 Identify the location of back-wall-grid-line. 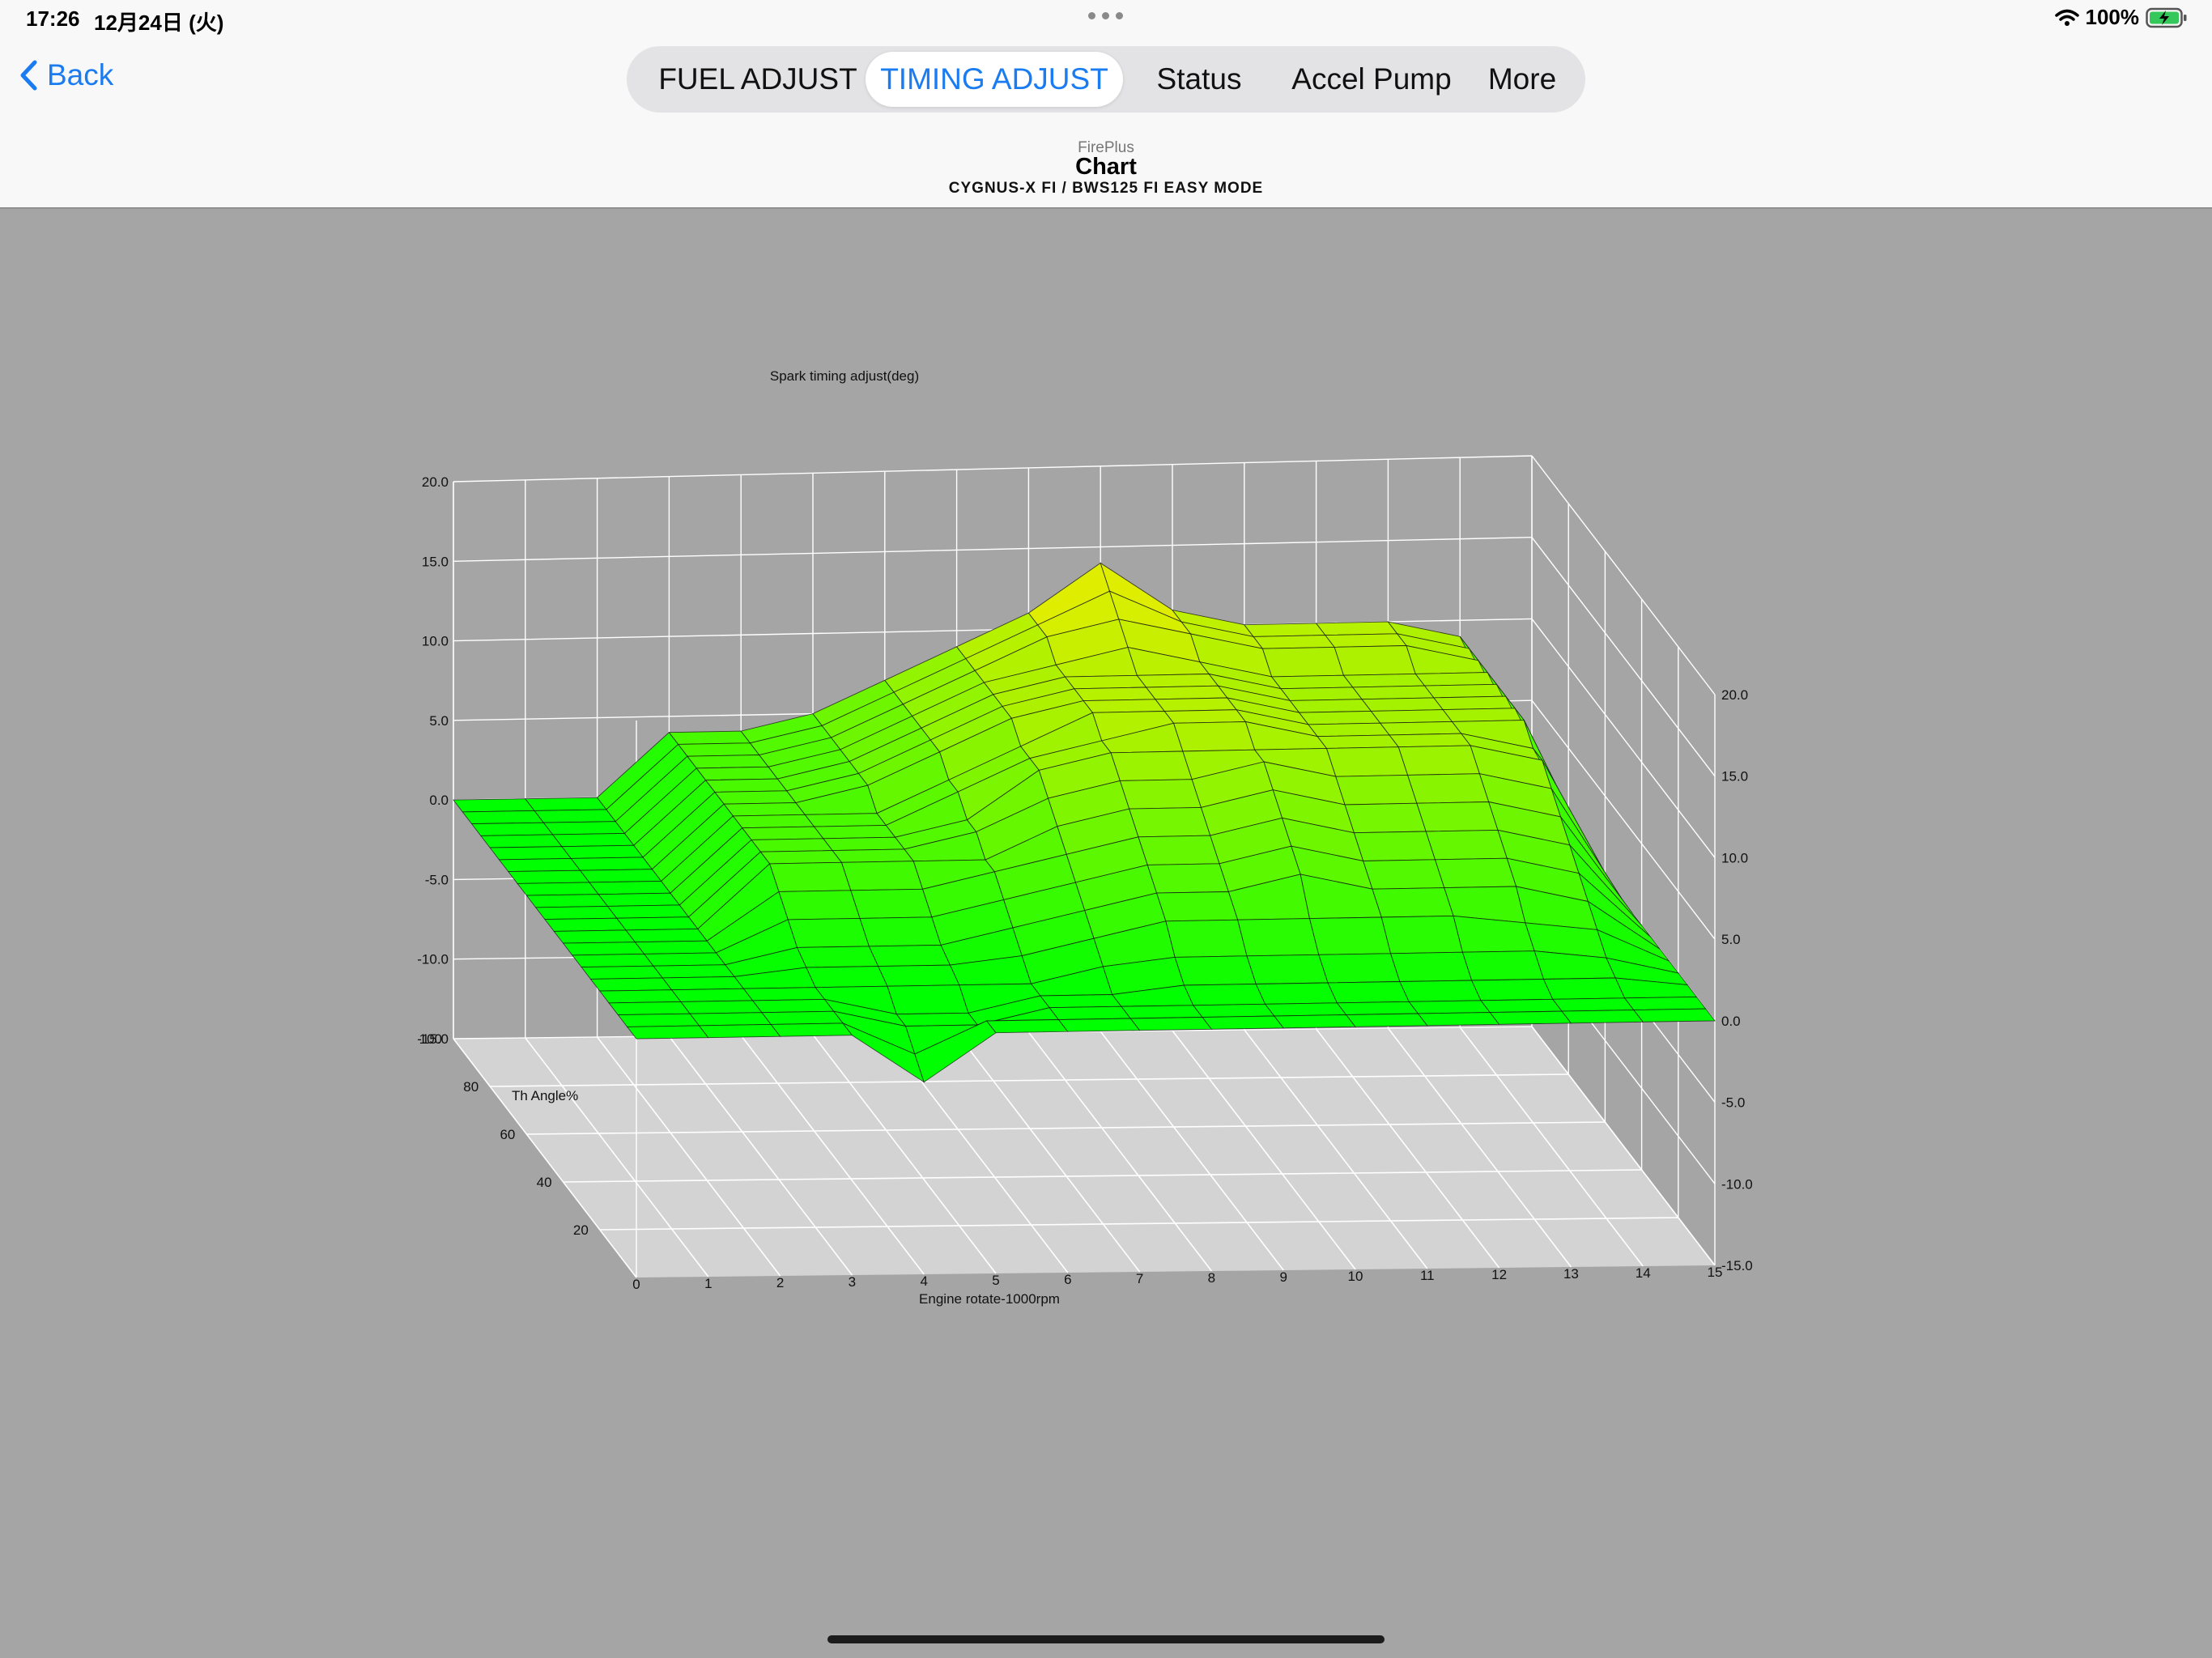
(993, 469).